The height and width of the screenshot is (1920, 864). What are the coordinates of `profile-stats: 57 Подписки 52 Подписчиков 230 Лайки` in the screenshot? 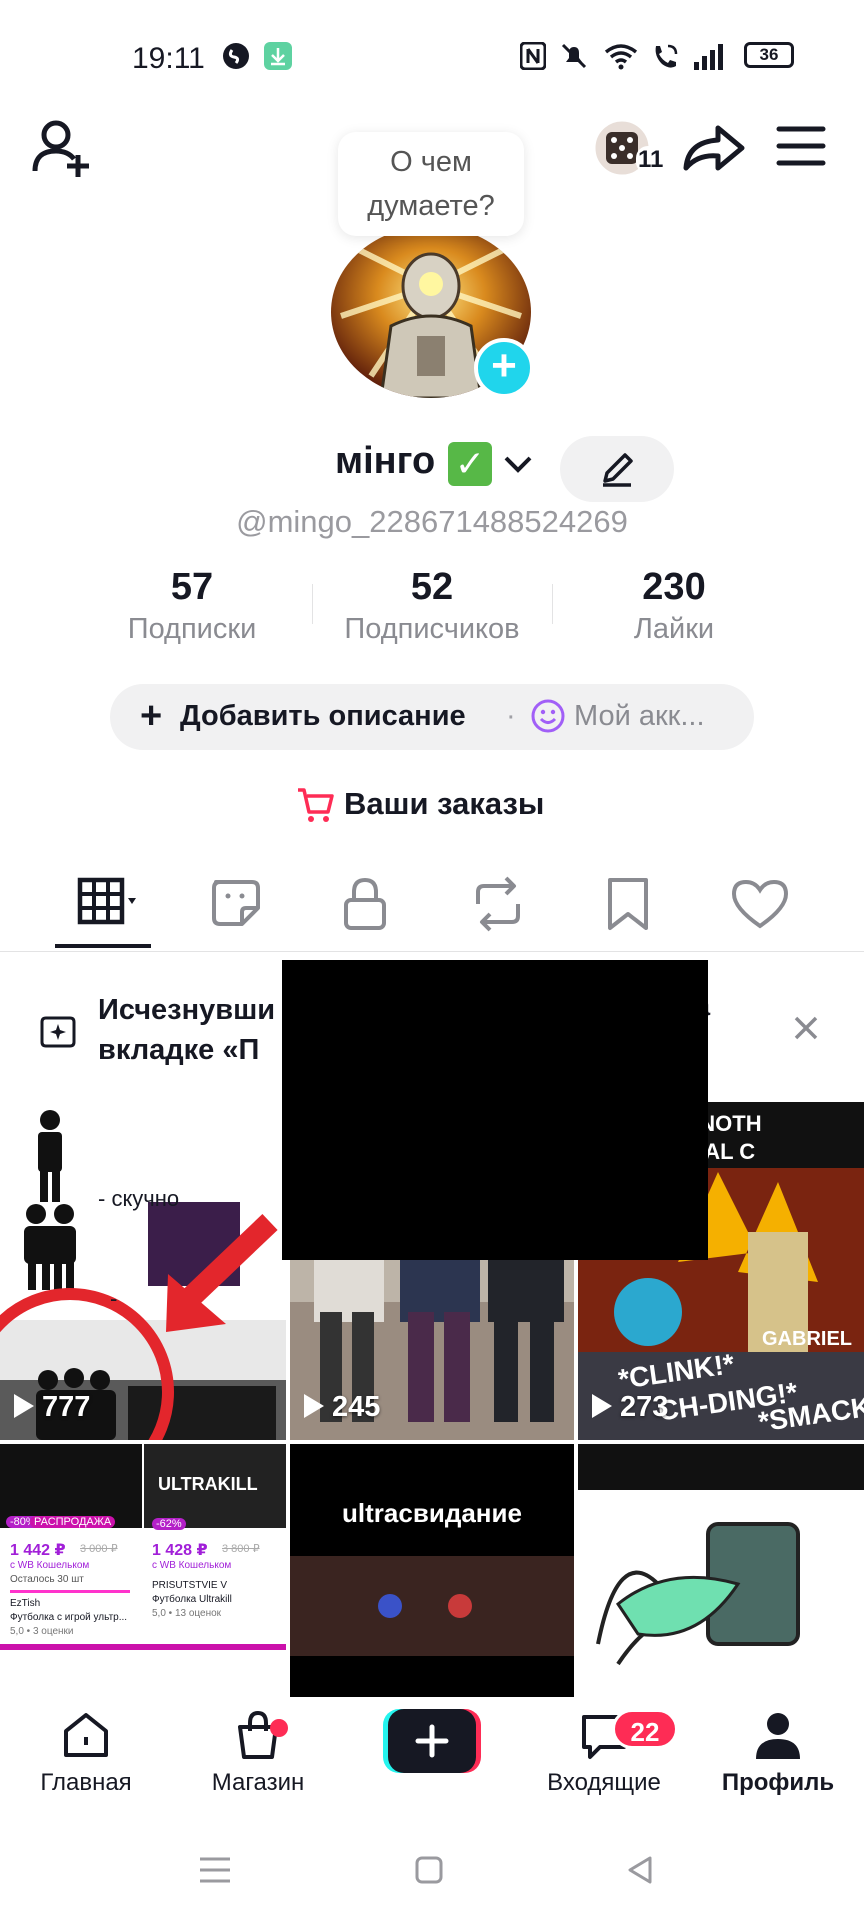 It's located at (432, 611).